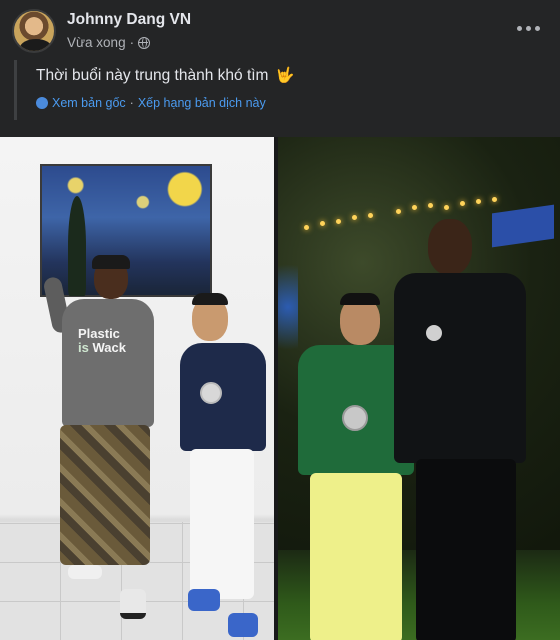 This screenshot has width=560, height=640. I want to click on globe-icon, so click(144, 42).